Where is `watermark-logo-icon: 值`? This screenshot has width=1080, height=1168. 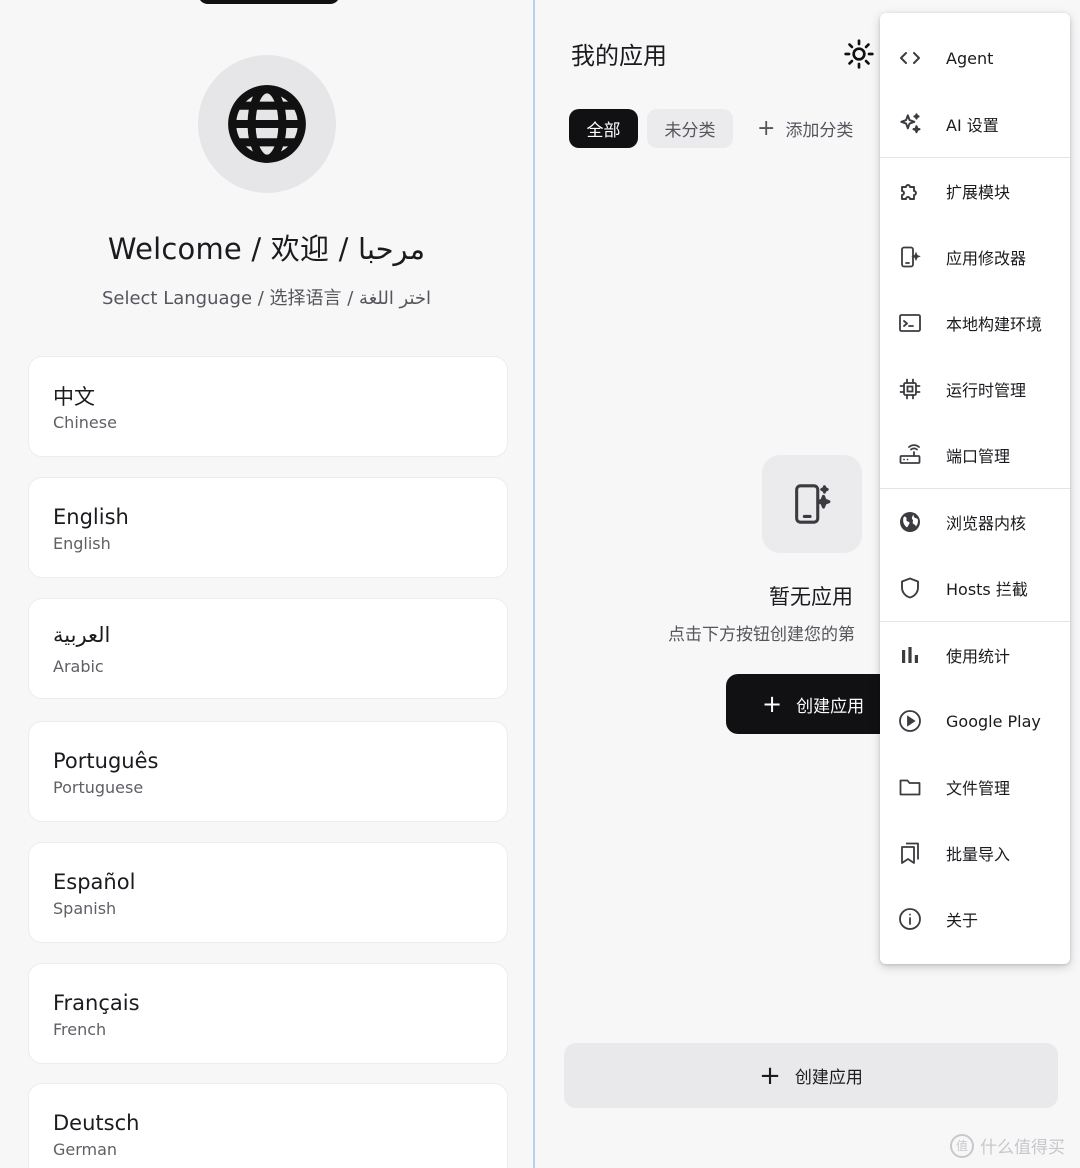 watermark-logo-icon: 值 is located at coordinates (962, 1145).